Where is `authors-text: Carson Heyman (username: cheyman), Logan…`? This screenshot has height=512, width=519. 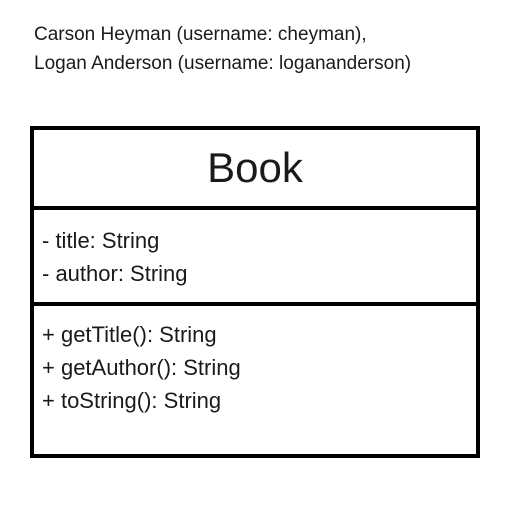 authors-text: Carson Heyman (username: cheyman), Logan… is located at coordinates (222, 49).